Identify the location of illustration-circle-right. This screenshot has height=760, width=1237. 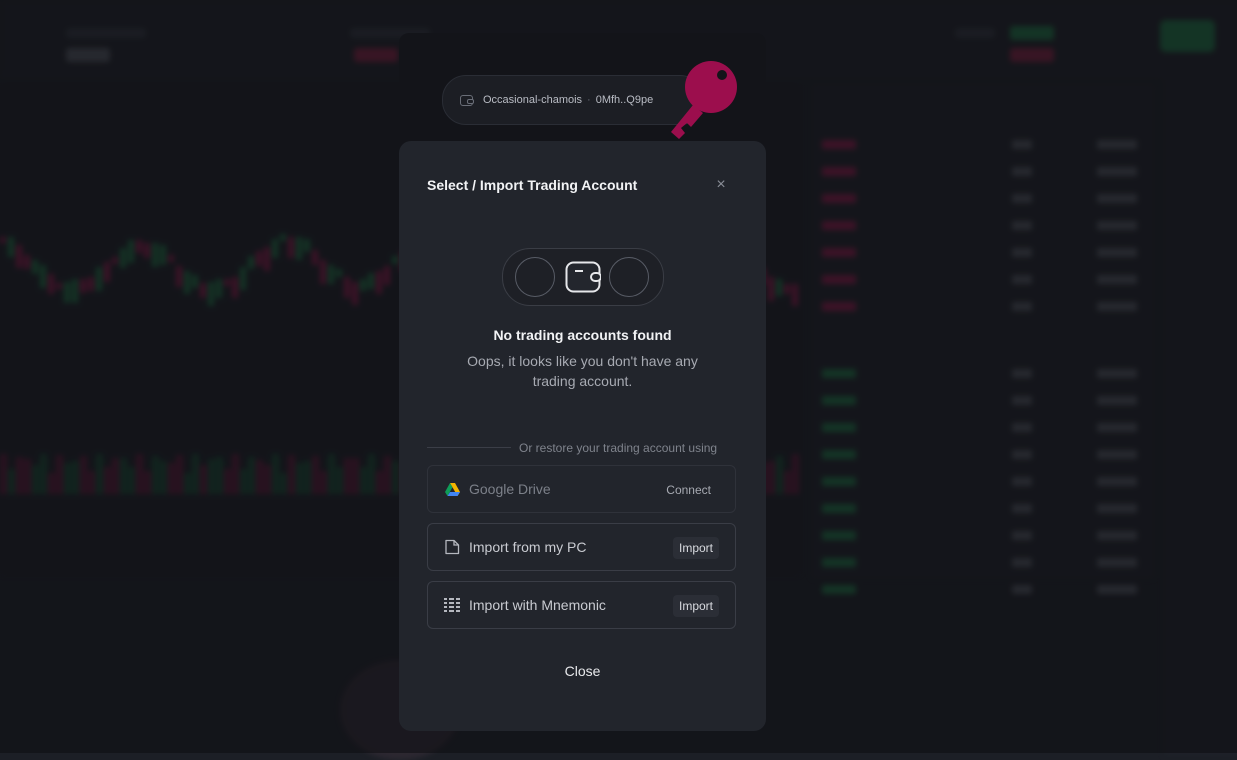
(629, 277).